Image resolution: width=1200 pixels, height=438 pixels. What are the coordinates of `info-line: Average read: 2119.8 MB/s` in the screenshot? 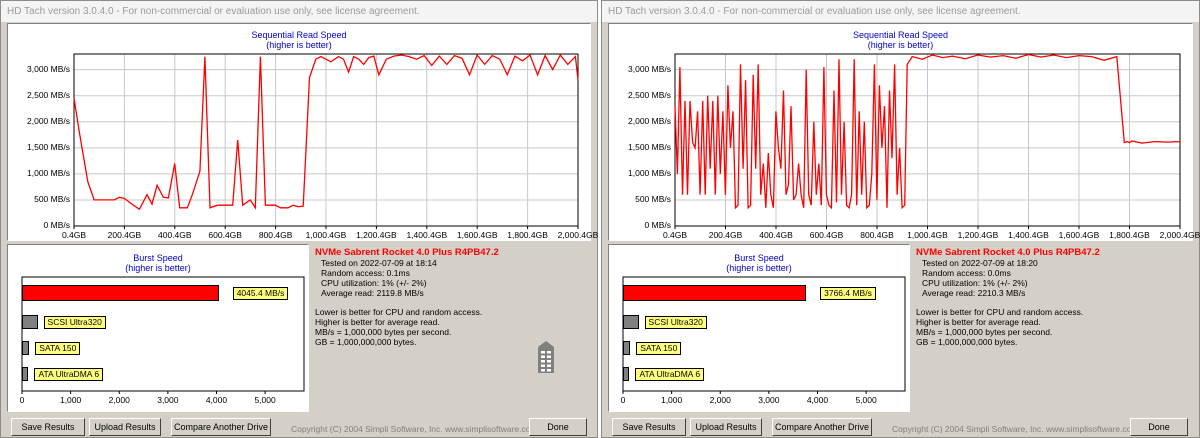 It's located at (372, 293).